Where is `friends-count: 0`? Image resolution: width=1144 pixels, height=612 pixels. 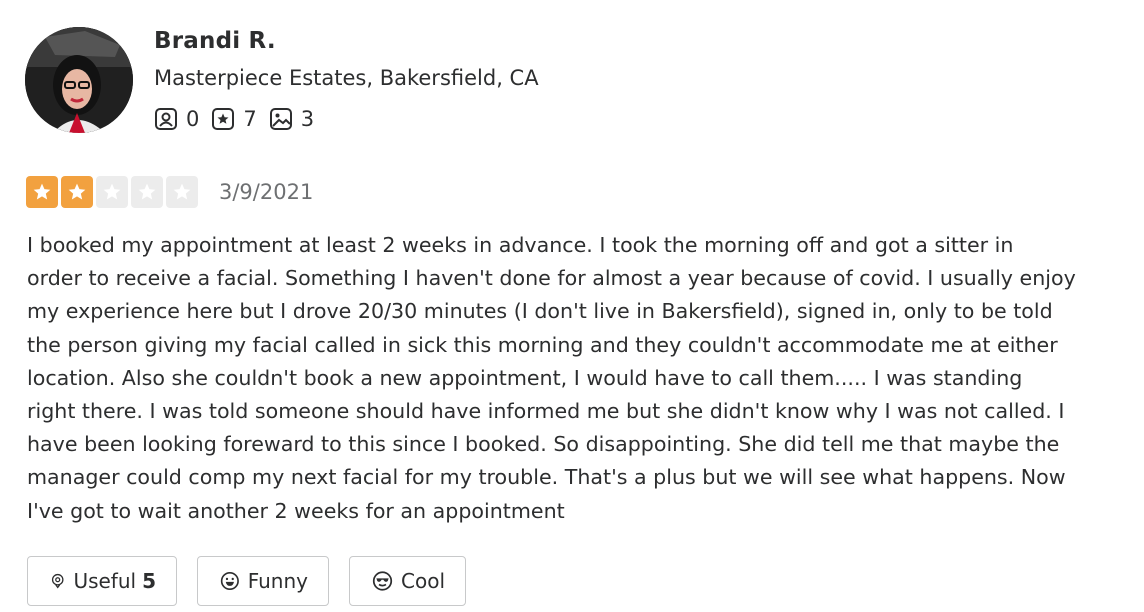
friends-count: 0 is located at coordinates (193, 119).